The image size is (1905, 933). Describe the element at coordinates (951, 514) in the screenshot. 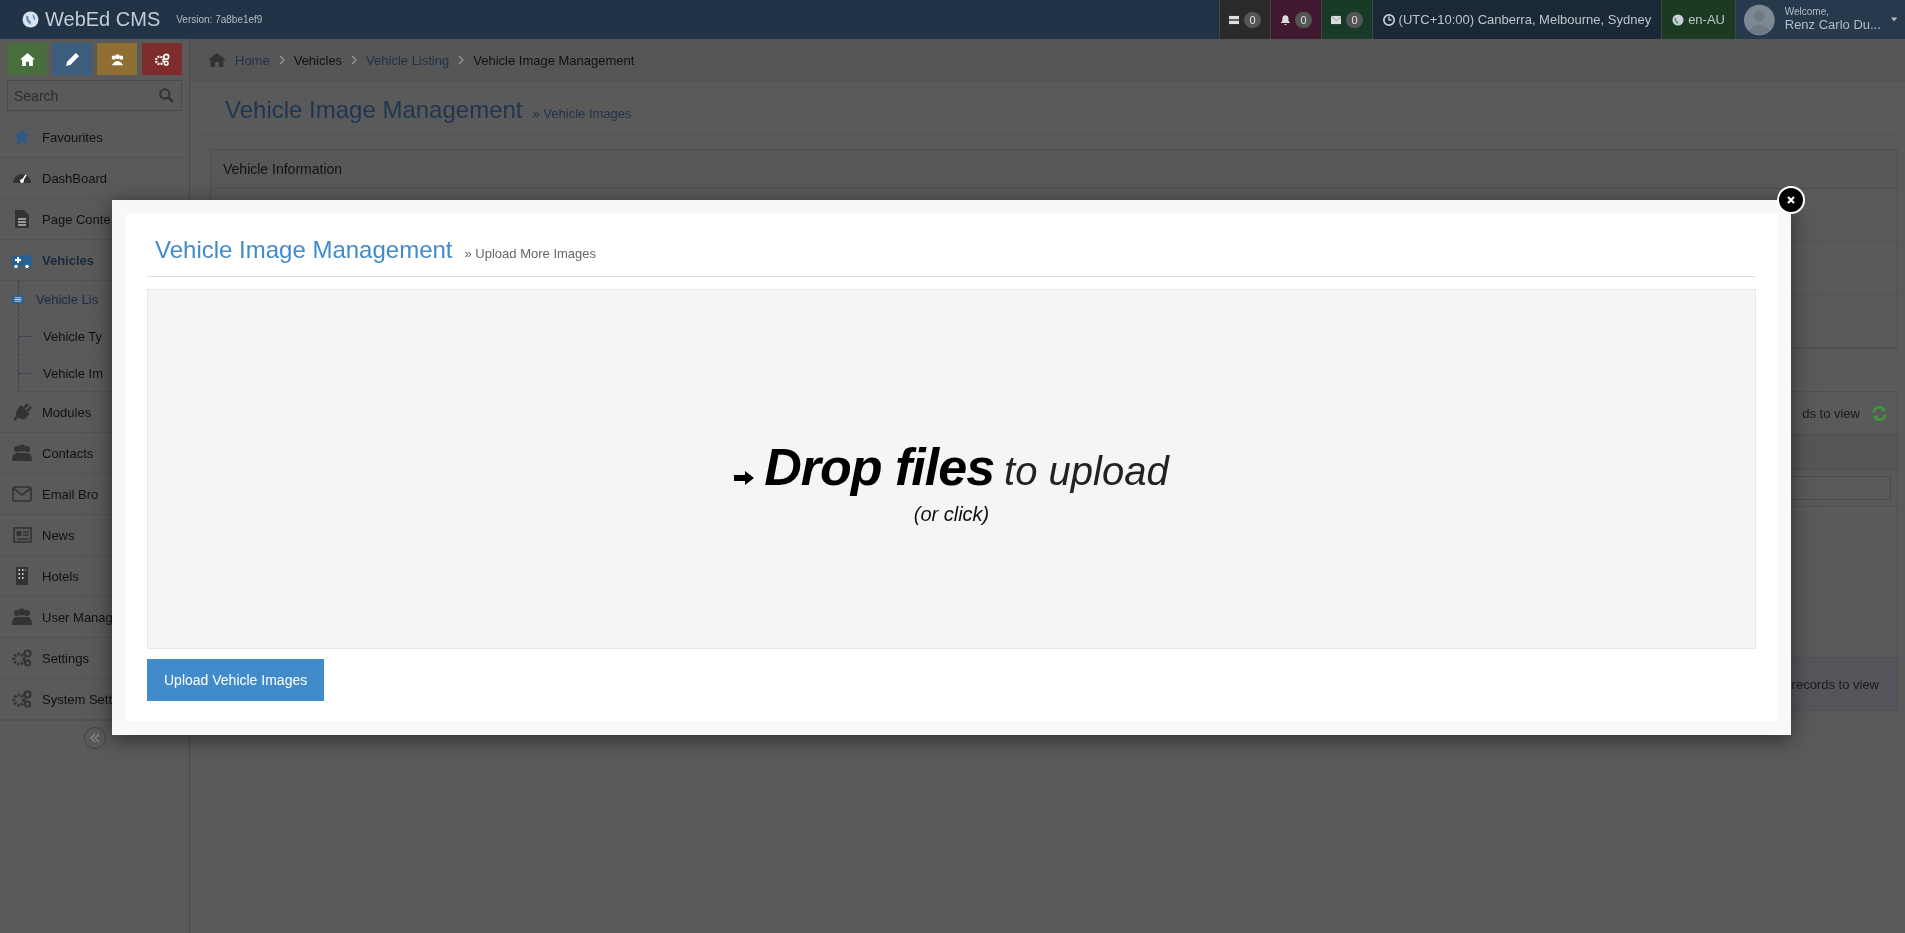

I see `or-click-text: (or click)` at that location.